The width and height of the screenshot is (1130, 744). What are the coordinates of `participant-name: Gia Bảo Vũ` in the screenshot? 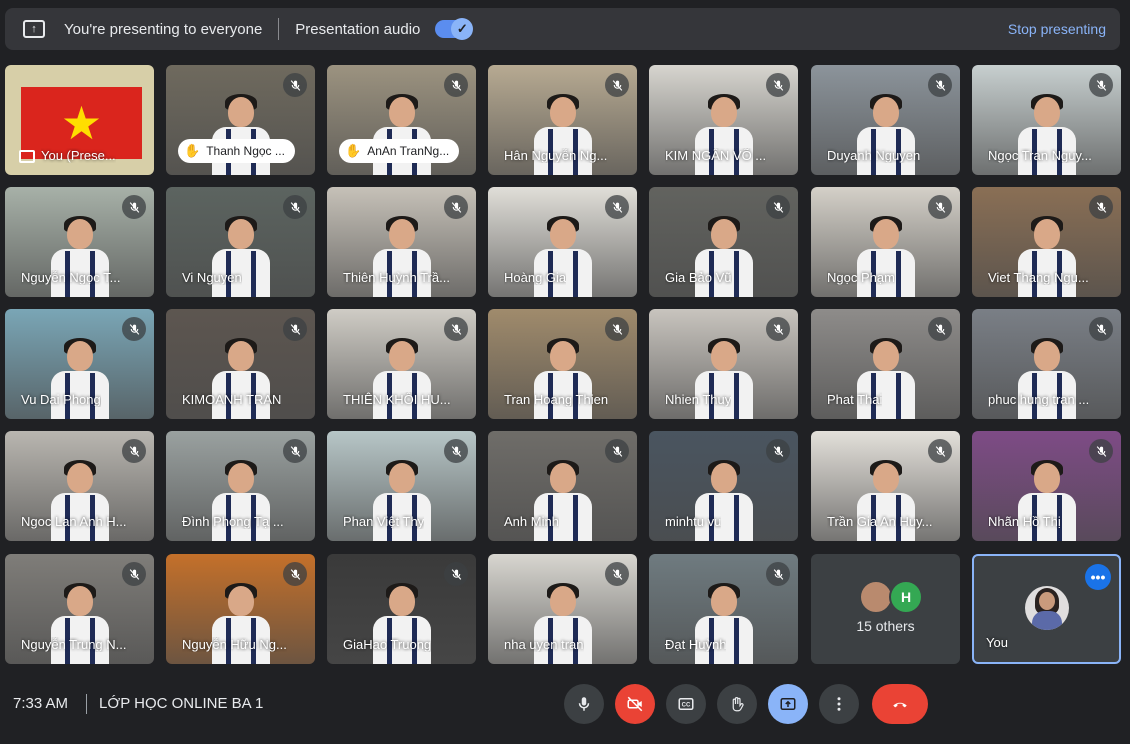 It's located at (698, 277).